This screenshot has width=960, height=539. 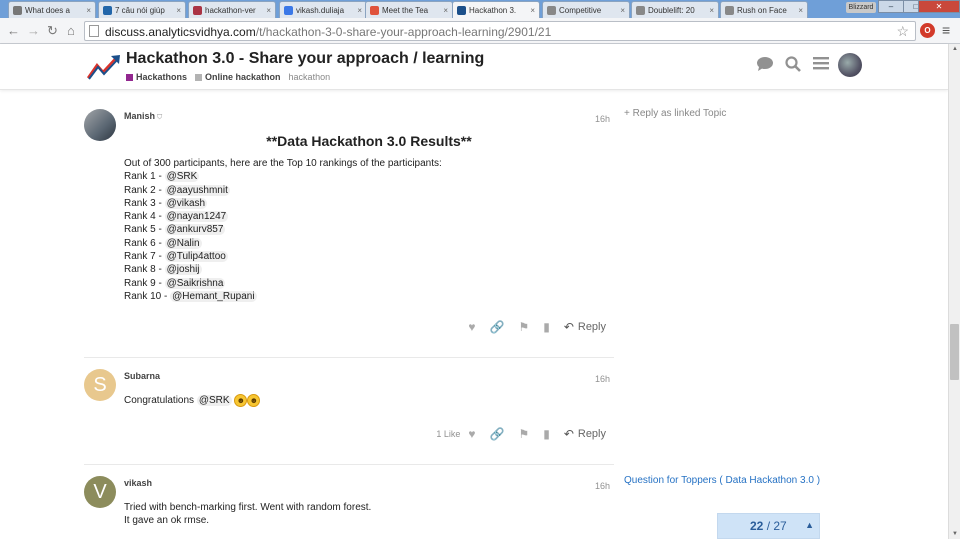 I want to click on progress-current: 22, so click(x=757, y=526).